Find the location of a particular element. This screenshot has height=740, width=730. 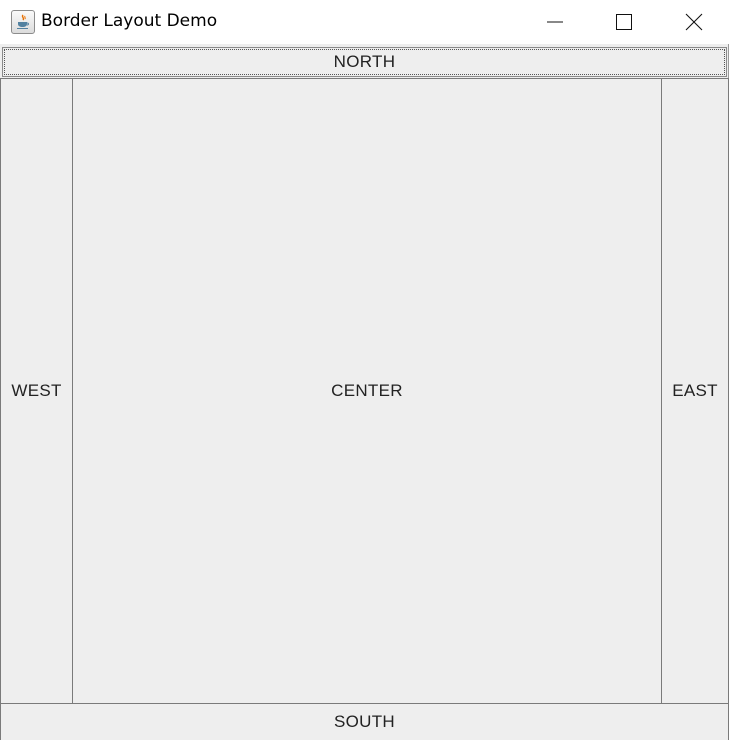

center-label: CENTER is located at coordinates (367, 390).